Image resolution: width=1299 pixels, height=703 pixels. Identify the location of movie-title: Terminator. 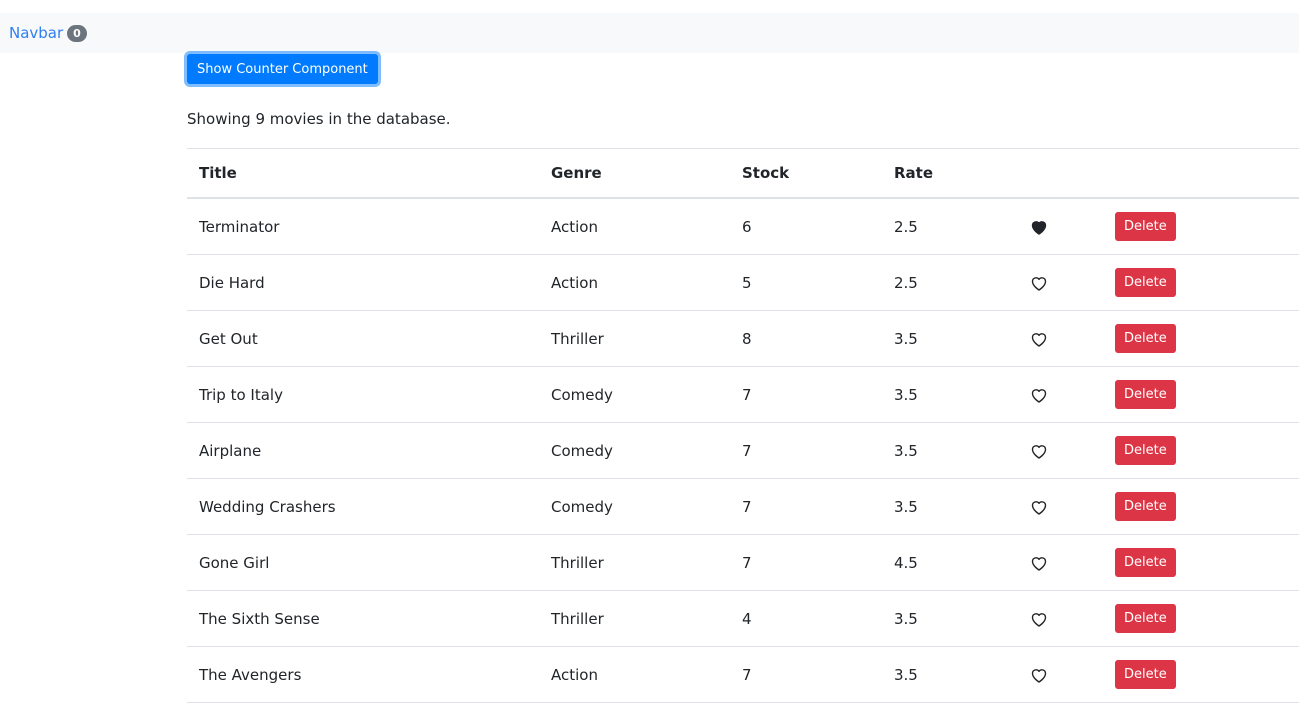
(363, 226).